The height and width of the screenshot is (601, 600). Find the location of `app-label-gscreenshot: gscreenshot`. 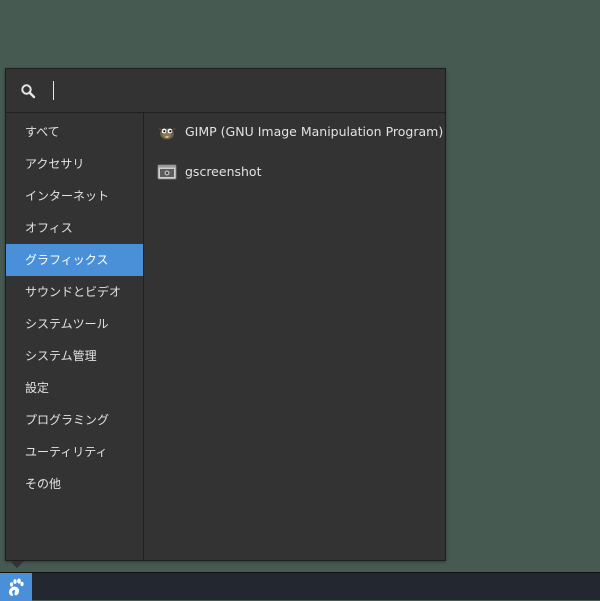

app-label-gscreenshot: gscreenshot is located at coordinates (223, 171).